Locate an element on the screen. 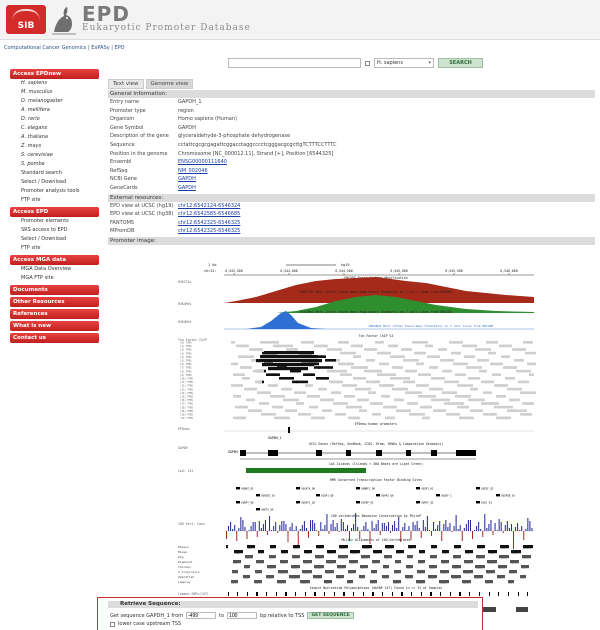  sidebar-item: MGA Data Overview is located at coordinates (54, 269).